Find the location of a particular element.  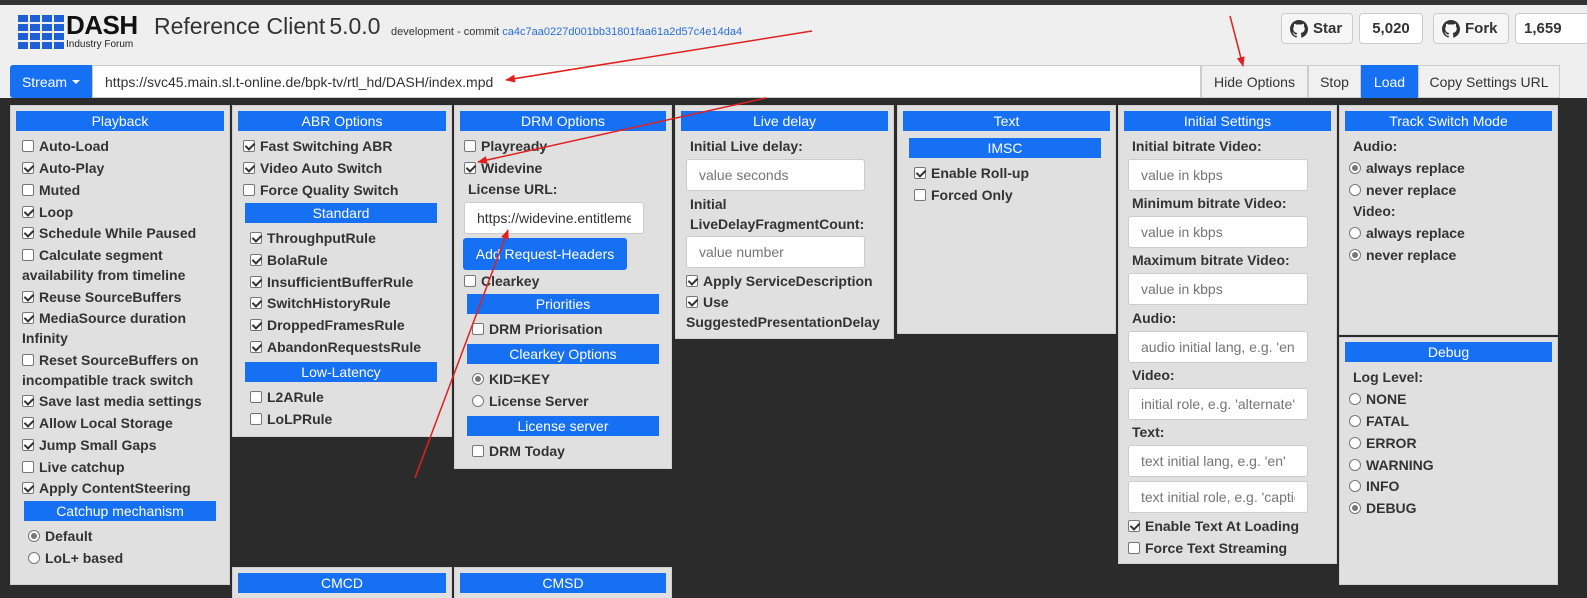

save-last-media-settings-checkbox is located at coordinates (28, 401).